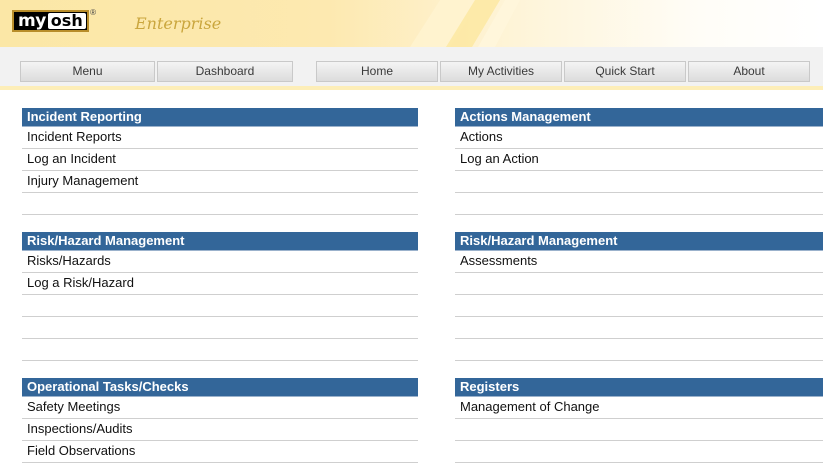 The width and height of the screenshot is (823, 469). I want to click on logo-registered-mark: ®, so click(93, 12).